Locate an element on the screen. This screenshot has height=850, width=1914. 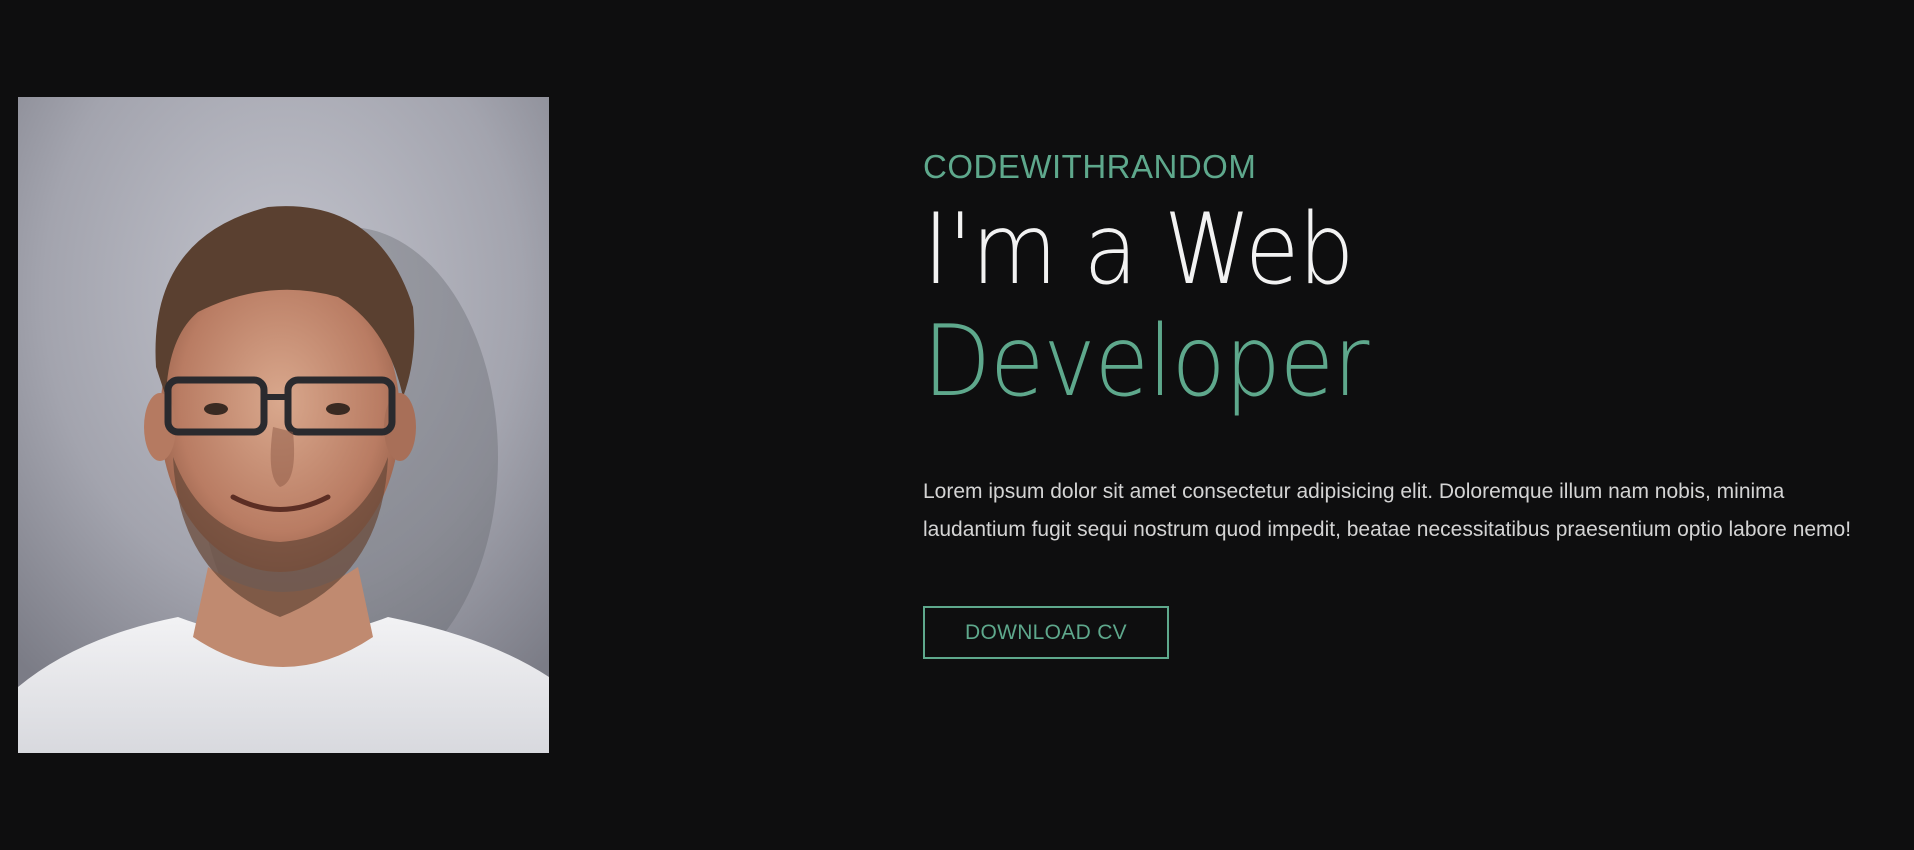
headline-line-1: I'm a Web is located at coordinates (1138, 250).